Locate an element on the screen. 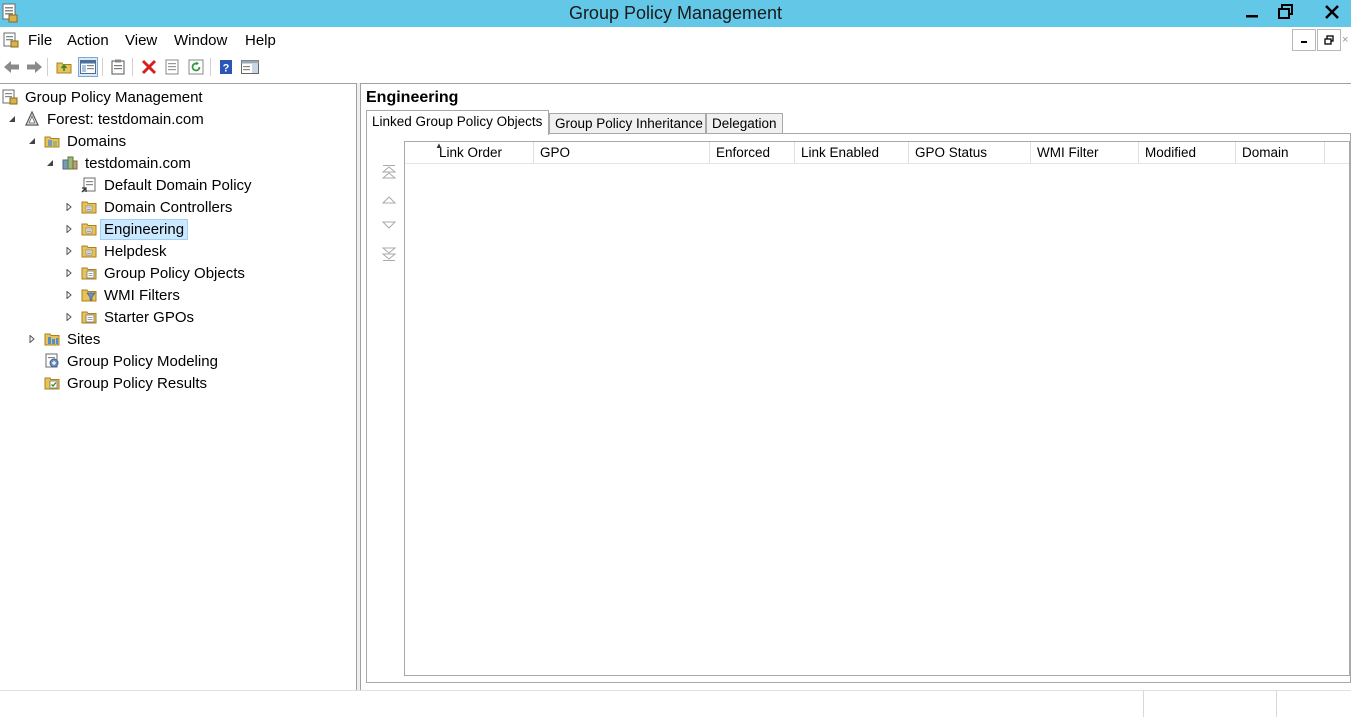  tree-item-wmi-filters: WMI Filters is located at coordinates (123, 295).